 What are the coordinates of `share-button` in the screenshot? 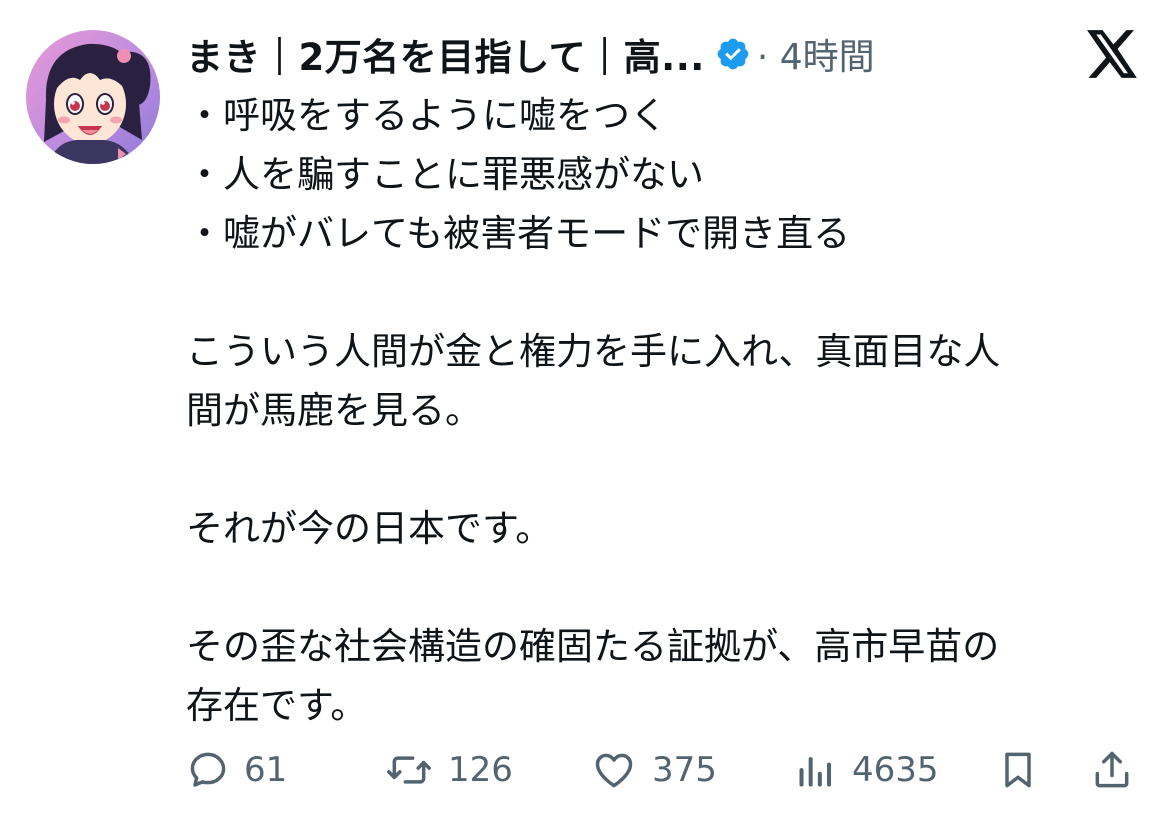 It's located at (1112, 770).